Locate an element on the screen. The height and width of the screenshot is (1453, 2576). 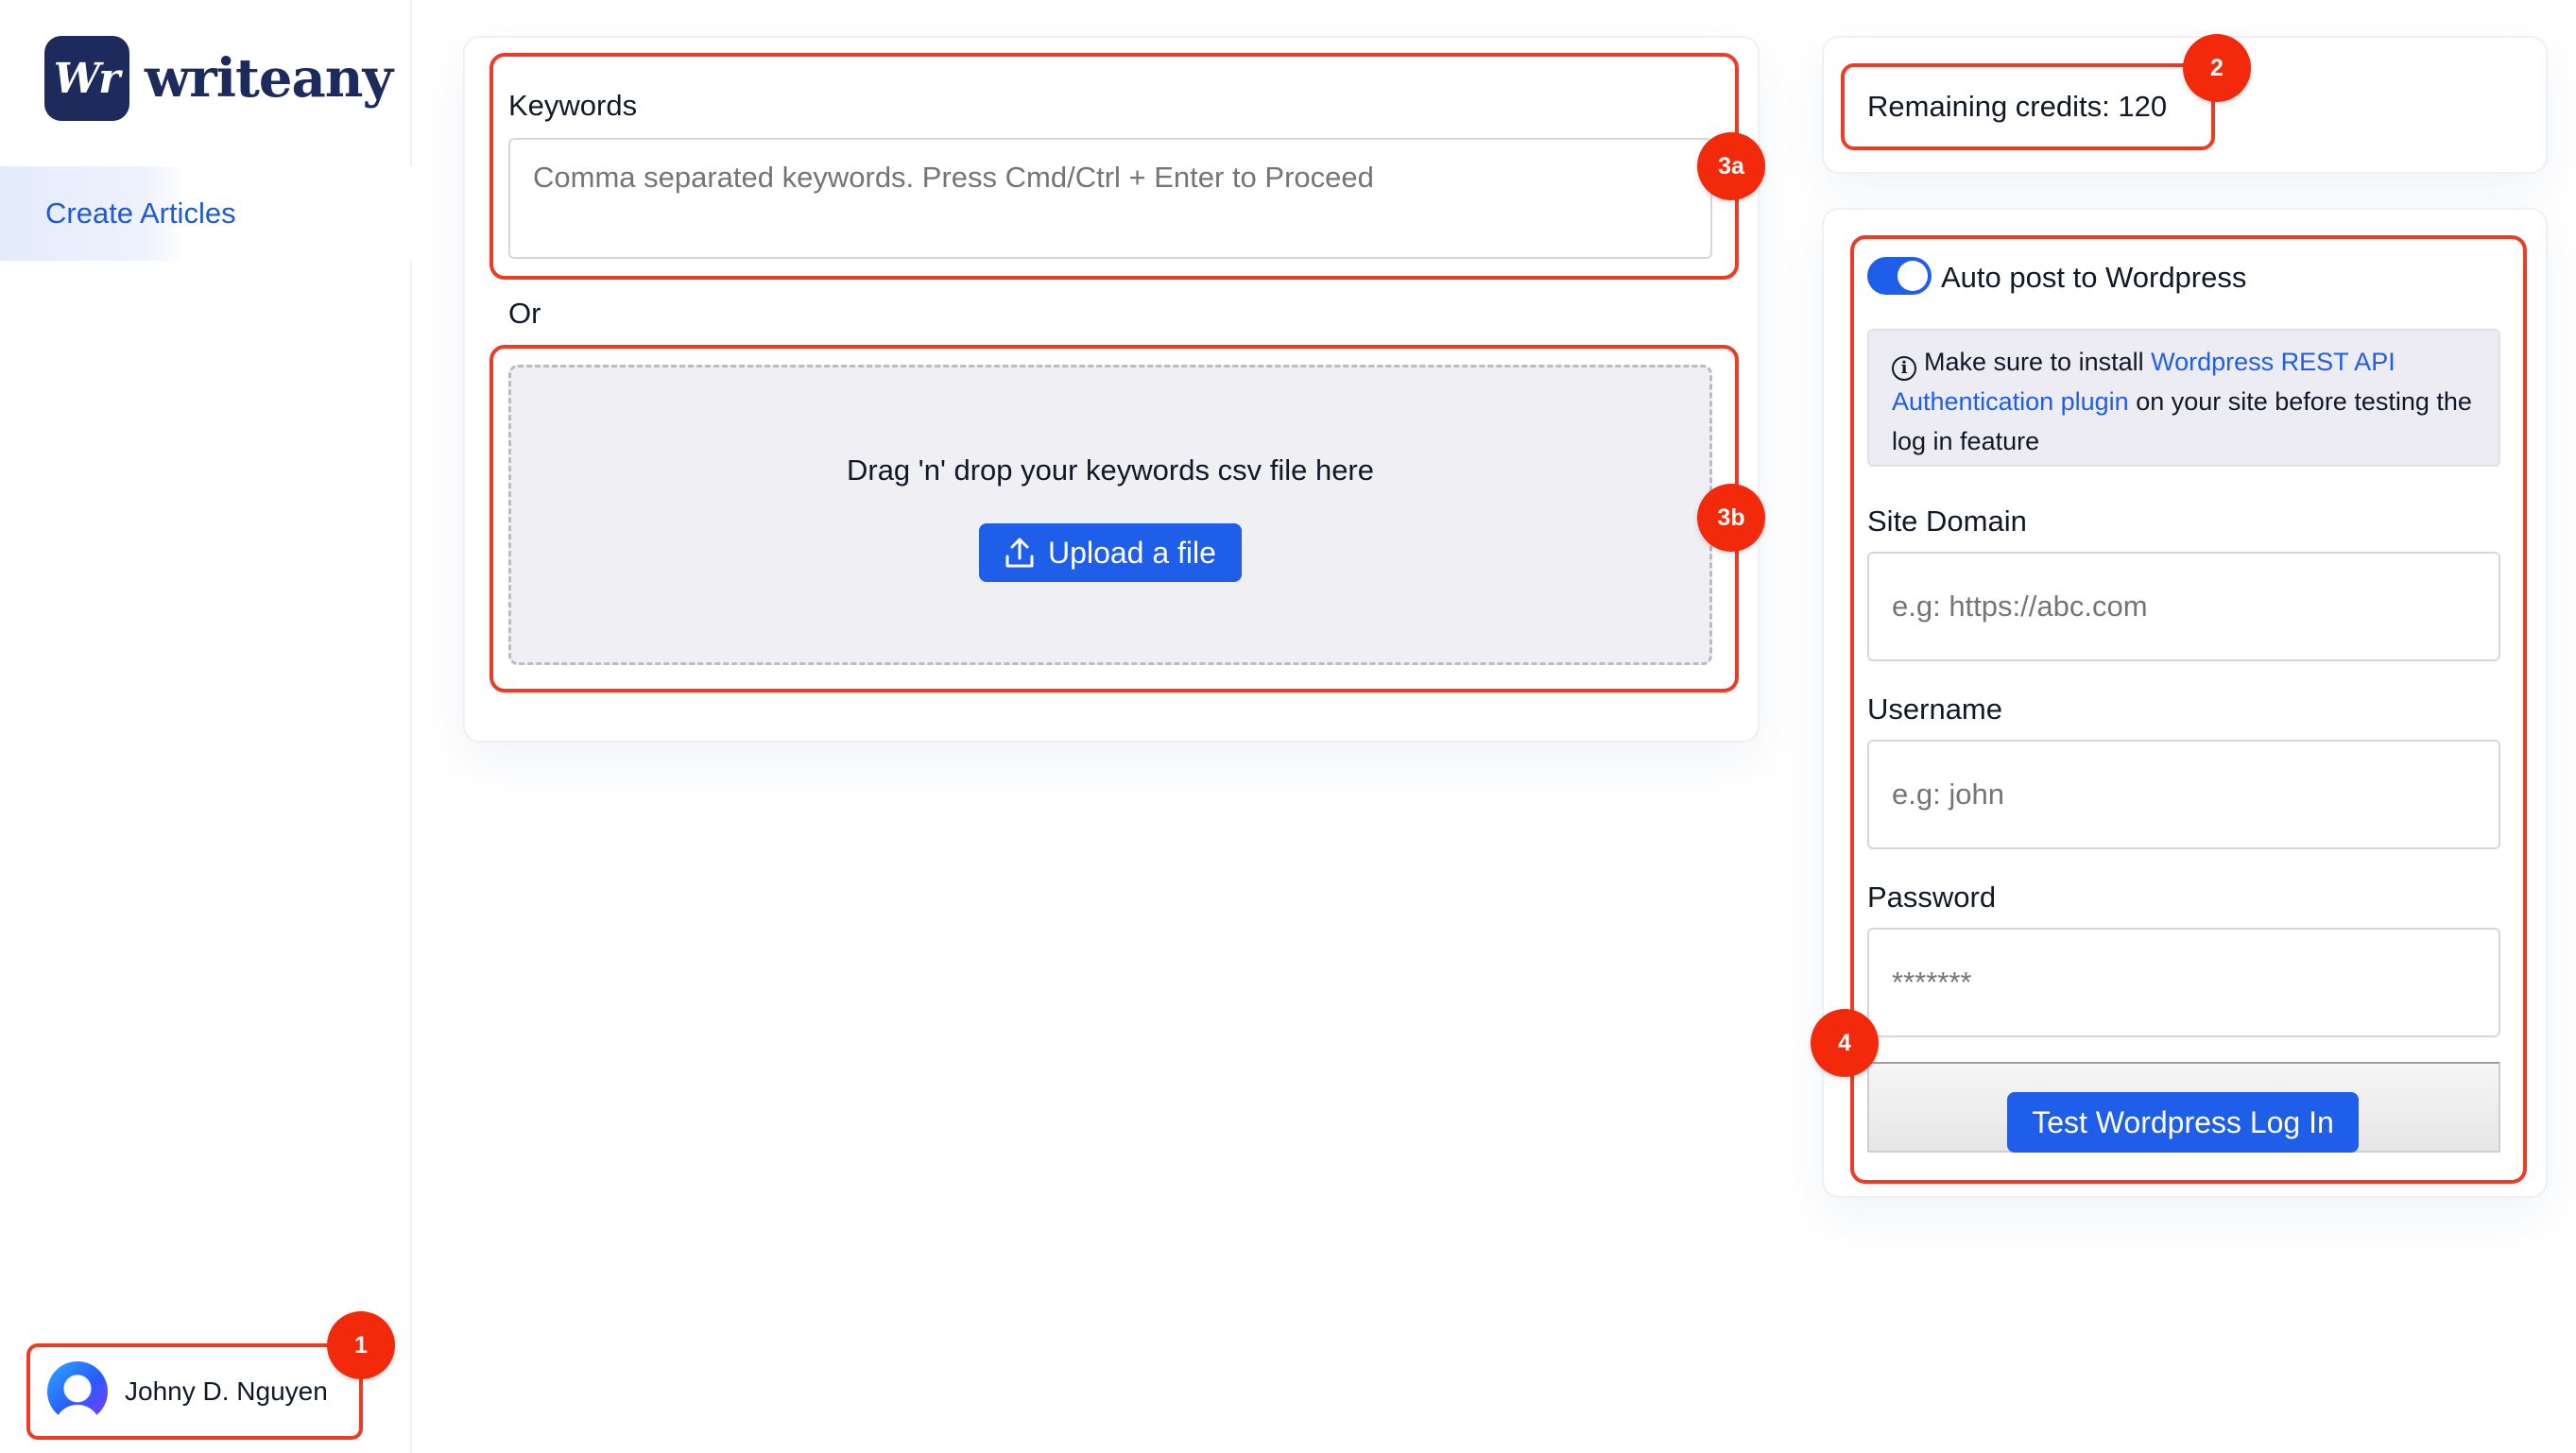
username-label: Username is located at coordinates (1934, 709).